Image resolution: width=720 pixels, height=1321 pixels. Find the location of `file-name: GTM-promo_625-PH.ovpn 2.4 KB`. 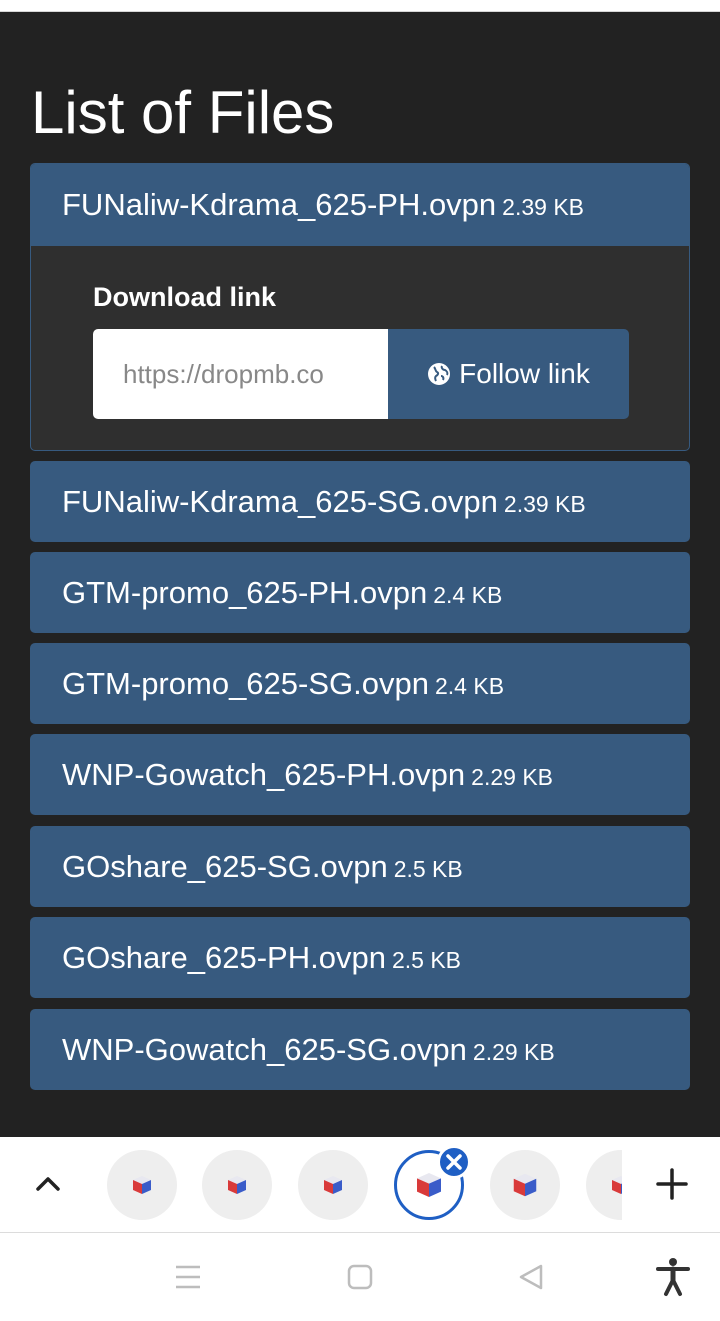

file-name: GTM-promo_625-PH.ovpn 2.4 KB is located at coordinates (282, 592).